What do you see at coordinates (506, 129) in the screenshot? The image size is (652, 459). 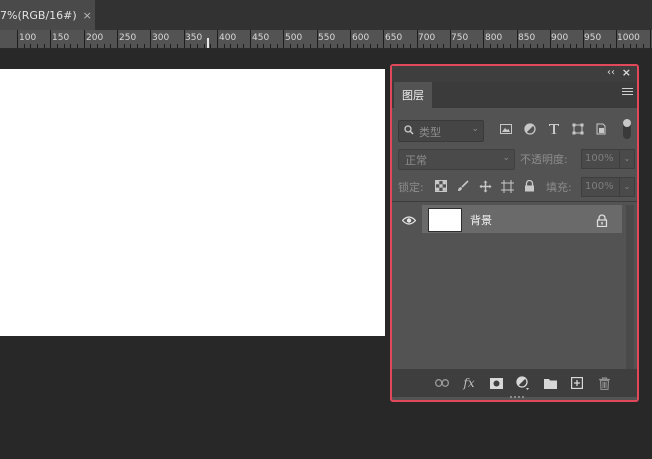 I see `image-filter-icon` at bounding box center [506, 129].